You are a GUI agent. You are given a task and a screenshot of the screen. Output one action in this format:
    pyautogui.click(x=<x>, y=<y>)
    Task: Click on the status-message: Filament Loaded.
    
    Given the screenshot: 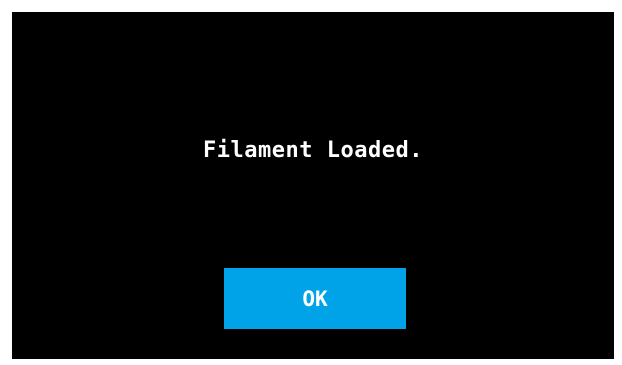 What is the action you would take?
    pyautogui.click(x=313, y=150)
    